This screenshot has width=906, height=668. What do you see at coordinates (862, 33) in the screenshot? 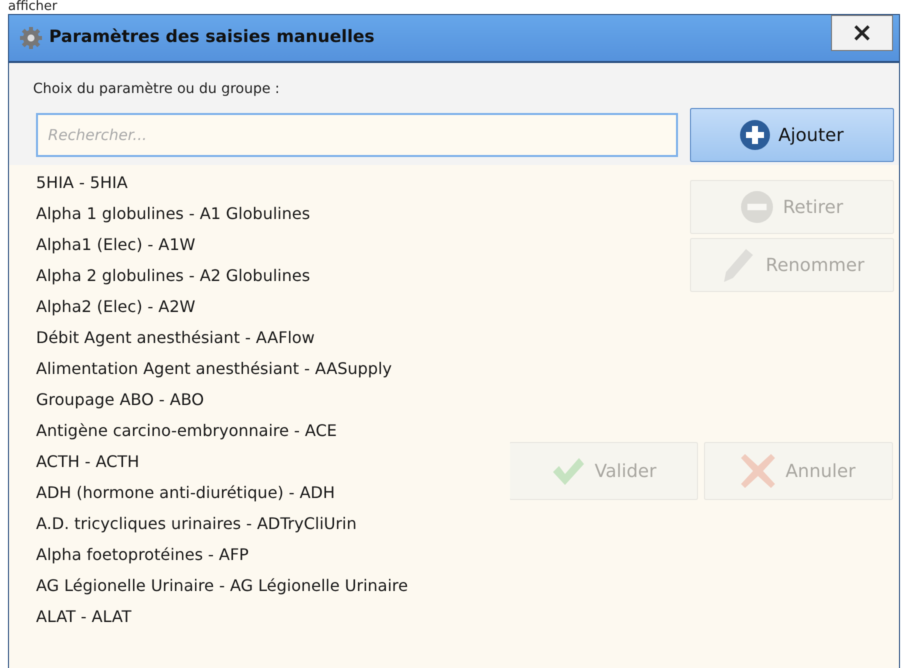
I see `close-button: ×` at bounding box center [862, 33].